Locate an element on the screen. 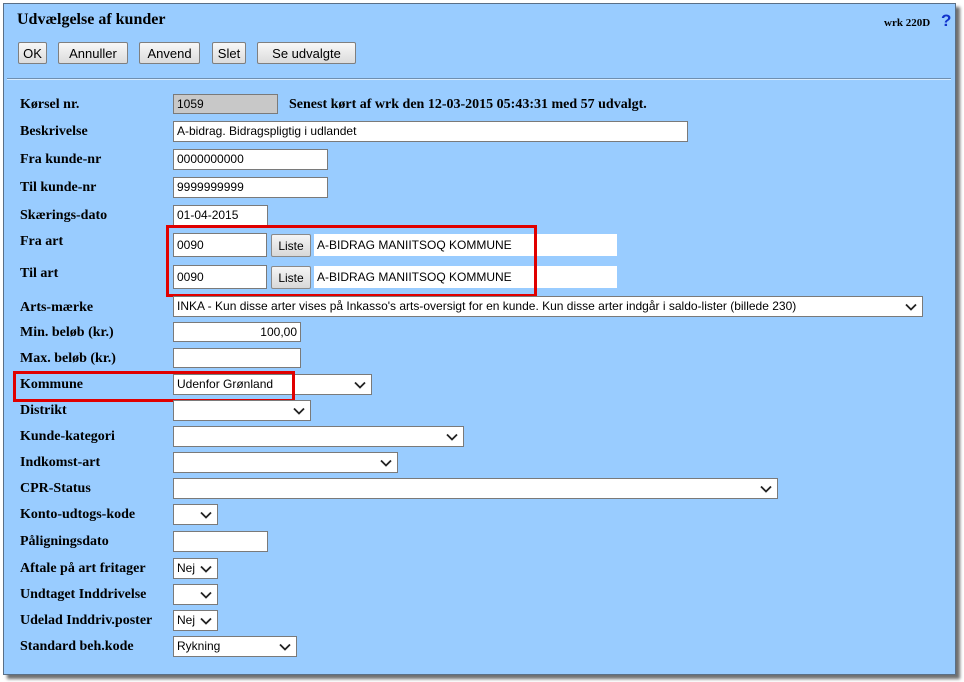  help-icon: ? is located at coordinates (946, 21).